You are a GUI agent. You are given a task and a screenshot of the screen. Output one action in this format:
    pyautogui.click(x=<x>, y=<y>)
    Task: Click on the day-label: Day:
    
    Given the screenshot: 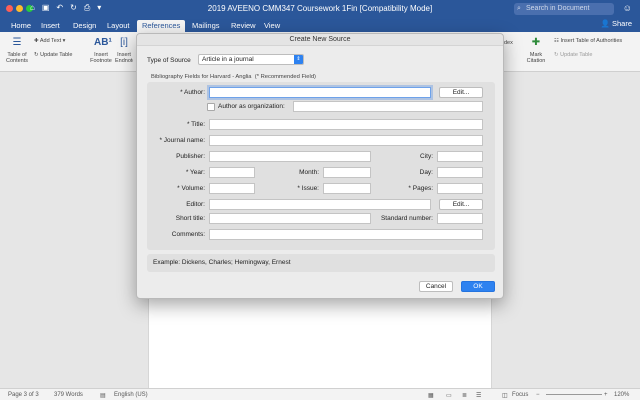 What is the action you would take?
    pyautogui.click(x=426, y=172)
    